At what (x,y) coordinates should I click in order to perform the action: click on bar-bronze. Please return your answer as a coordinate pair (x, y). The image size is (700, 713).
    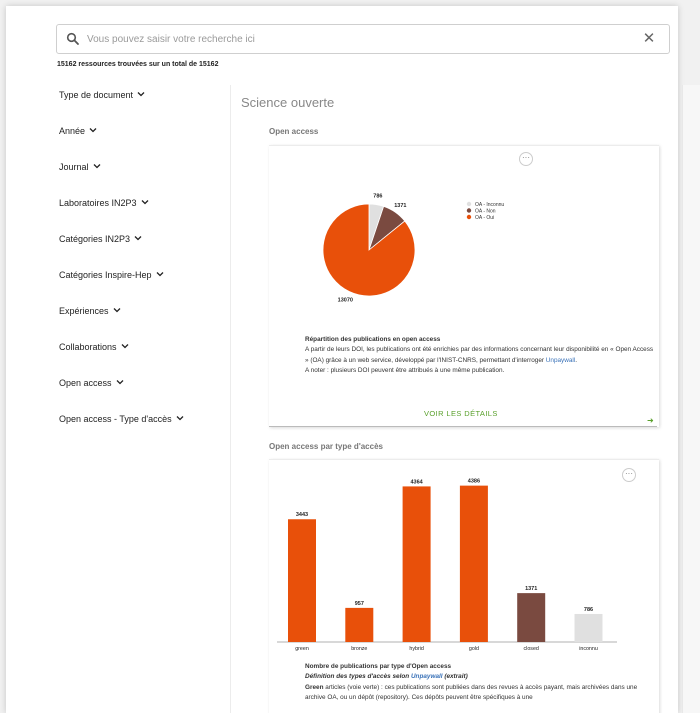
    Looking at the image, I should click on (359, 624).